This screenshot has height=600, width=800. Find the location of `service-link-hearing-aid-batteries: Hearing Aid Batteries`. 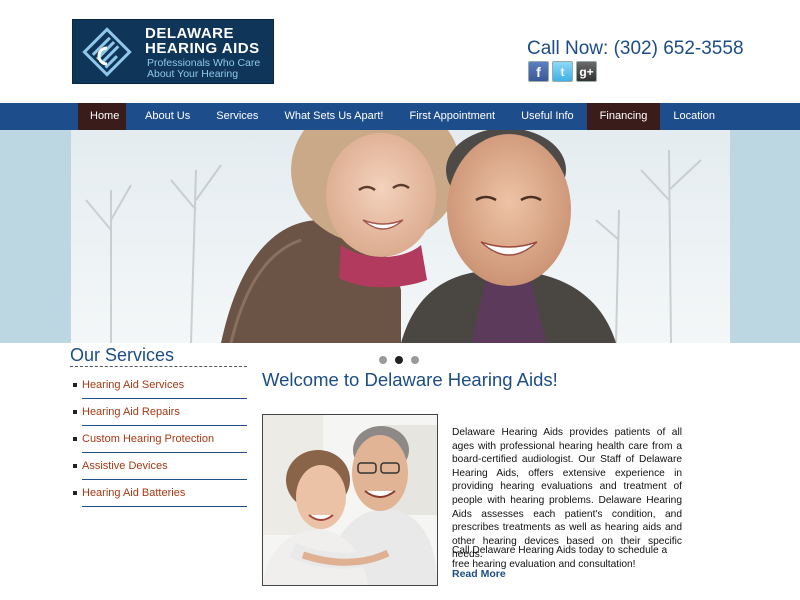

service-link-hearing-aid-batteries: Hearing Aid Batteries is located at coordinates (160, 493).